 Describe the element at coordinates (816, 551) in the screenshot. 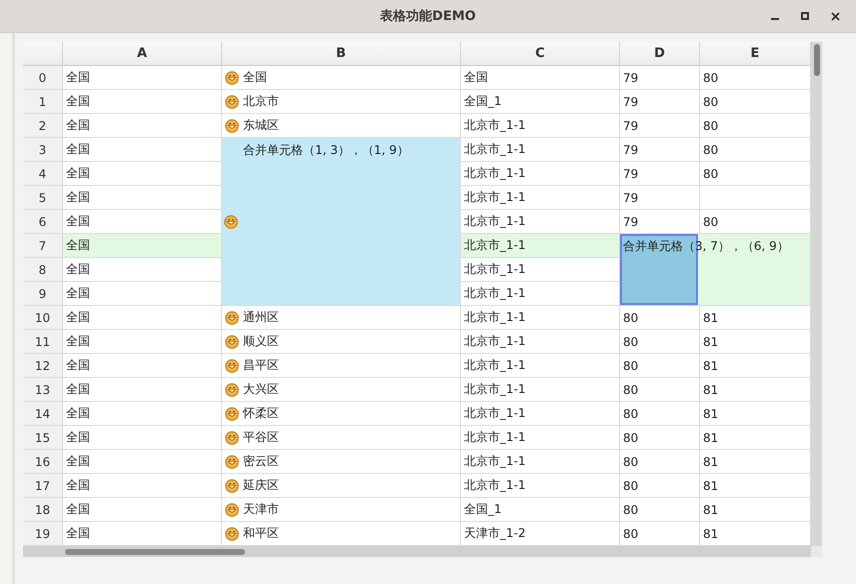

I see `scrollbar-corner` at that location.